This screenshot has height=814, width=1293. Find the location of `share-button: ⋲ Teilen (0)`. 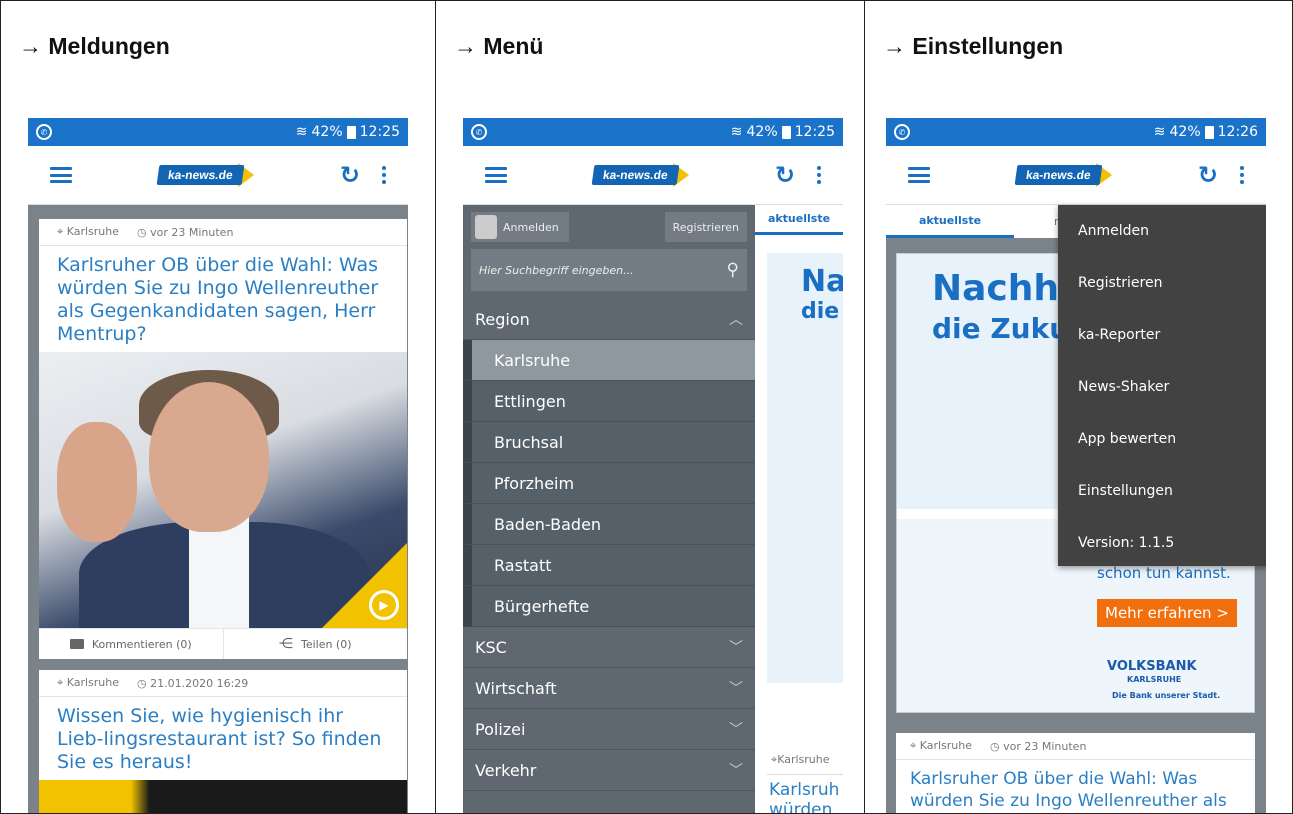

share-button: ⋲ Teilen (0) is located at coordinates (316, 644).